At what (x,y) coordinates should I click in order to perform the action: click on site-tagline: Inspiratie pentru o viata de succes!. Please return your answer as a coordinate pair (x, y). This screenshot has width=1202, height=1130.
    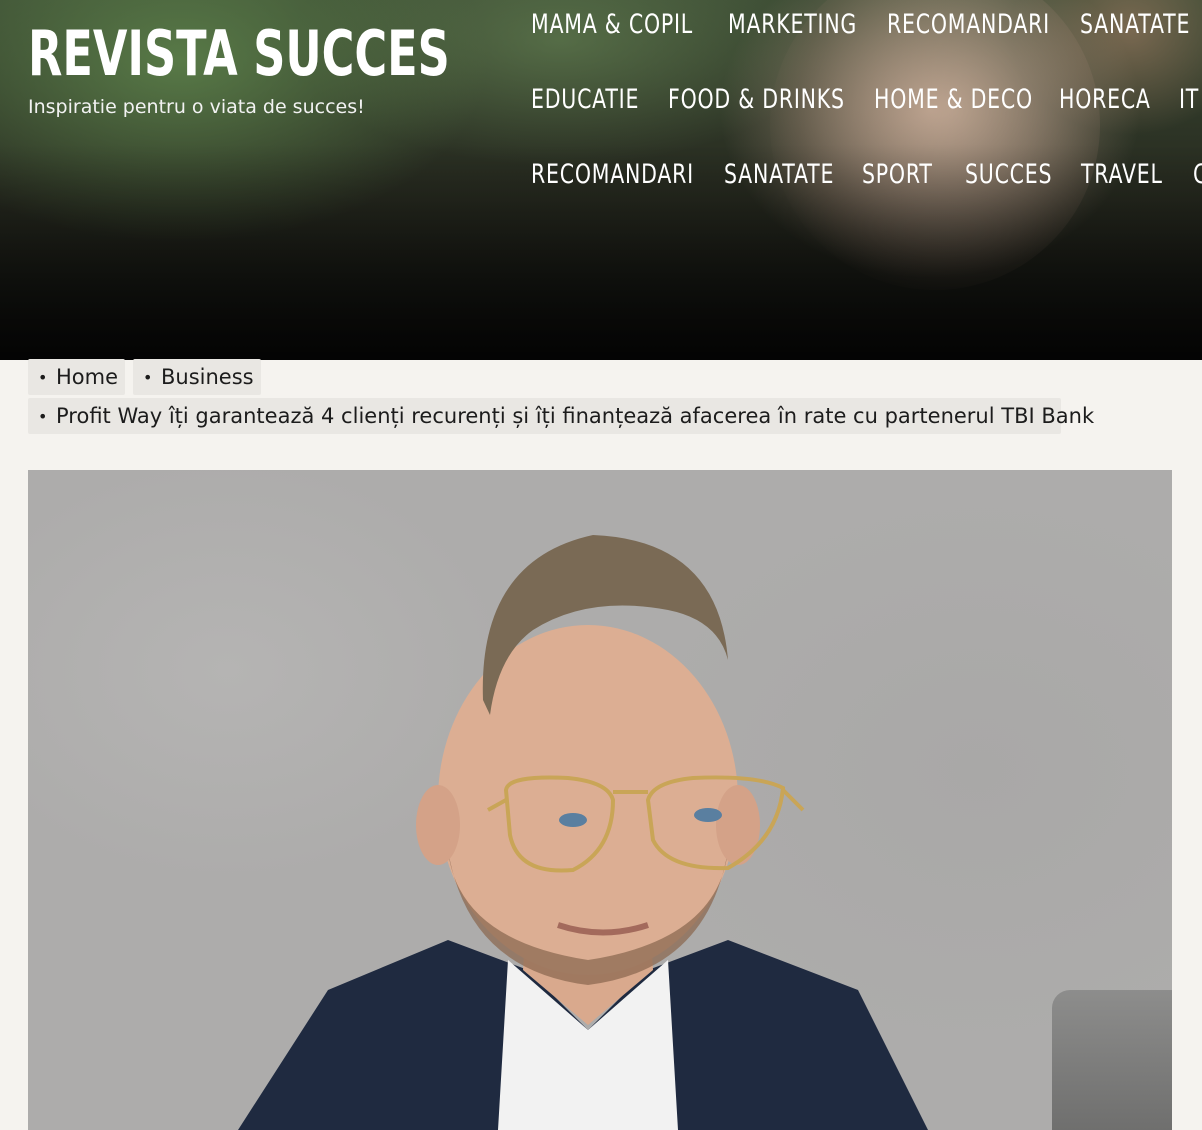
    Looking at the image, I should click on (196, 107).